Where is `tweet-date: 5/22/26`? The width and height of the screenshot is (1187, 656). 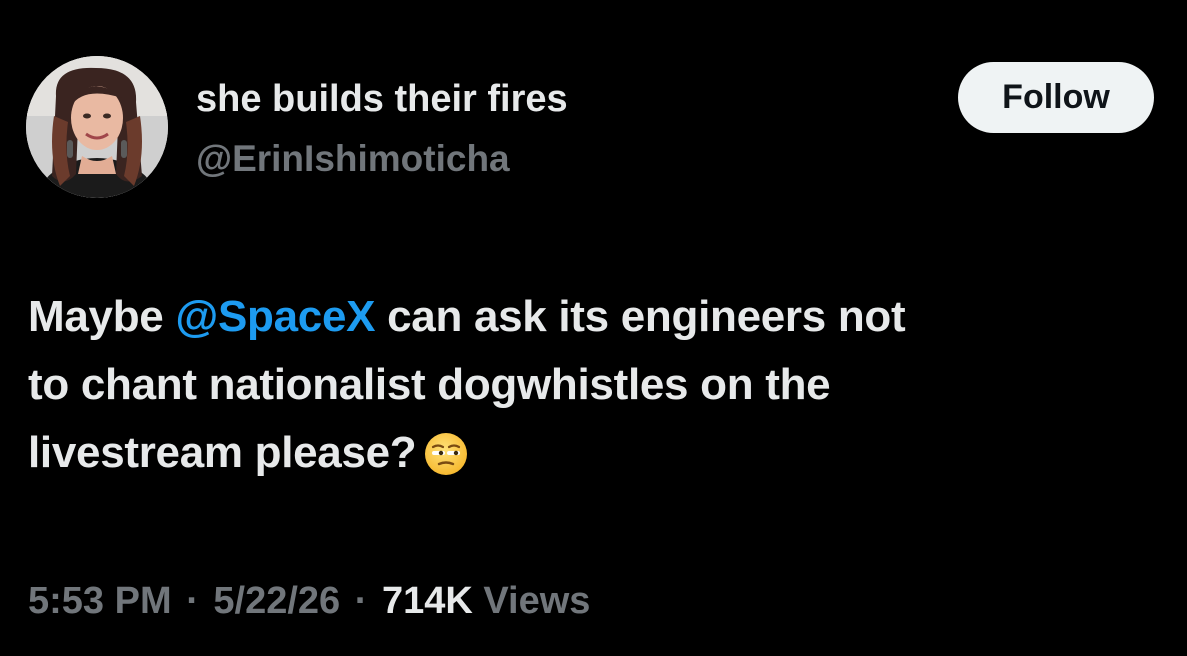
tweet-date: 5/22/26 is located at coordinates (276, 601).